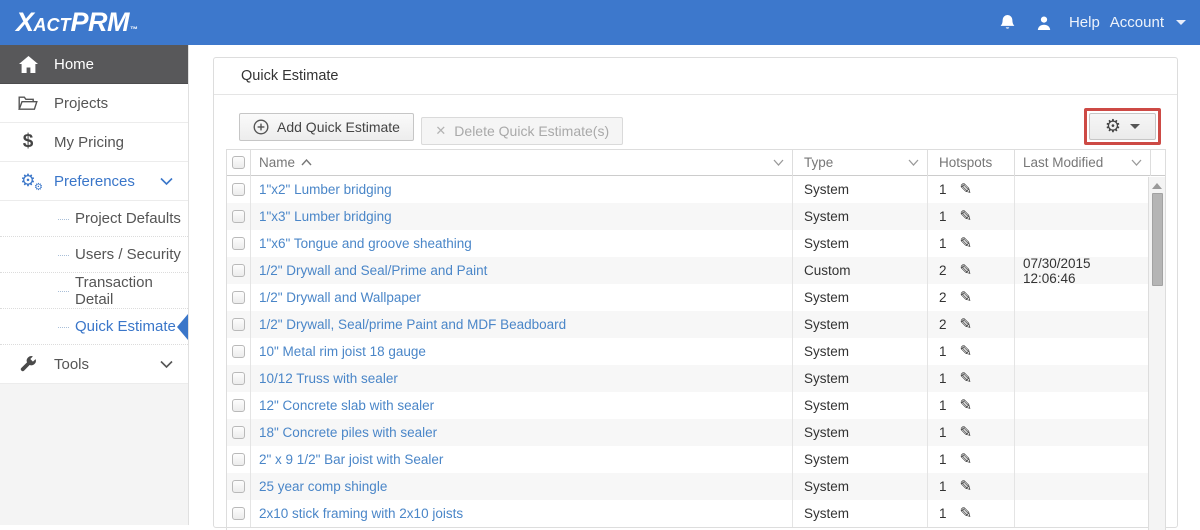  What do you see at coordinates (688, 189) in the screenshot?
I see `table-row: 1"x2" Lumber bridging System 1 ✎` at bounding box center [688, 189].